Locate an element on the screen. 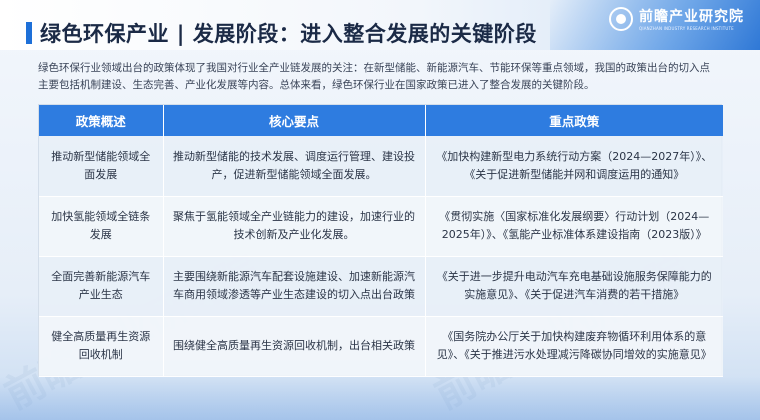 The height and width of the screenshot is (420, 760). cell-summary: 健全高质量再生资源回收机制 is located at coordinates (101, 346).